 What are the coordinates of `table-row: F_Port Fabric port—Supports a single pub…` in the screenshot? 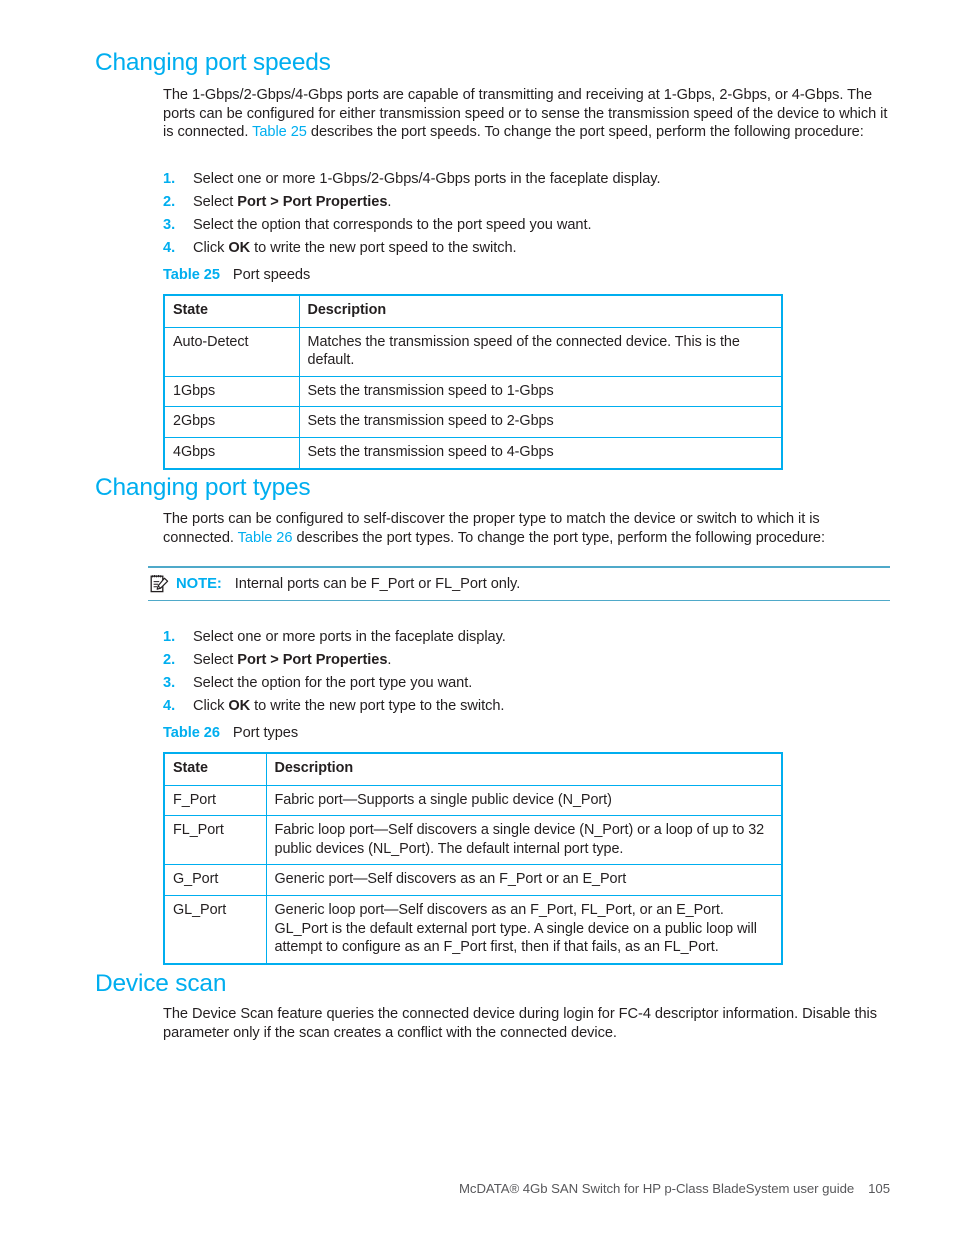 It's located at (473, 800).